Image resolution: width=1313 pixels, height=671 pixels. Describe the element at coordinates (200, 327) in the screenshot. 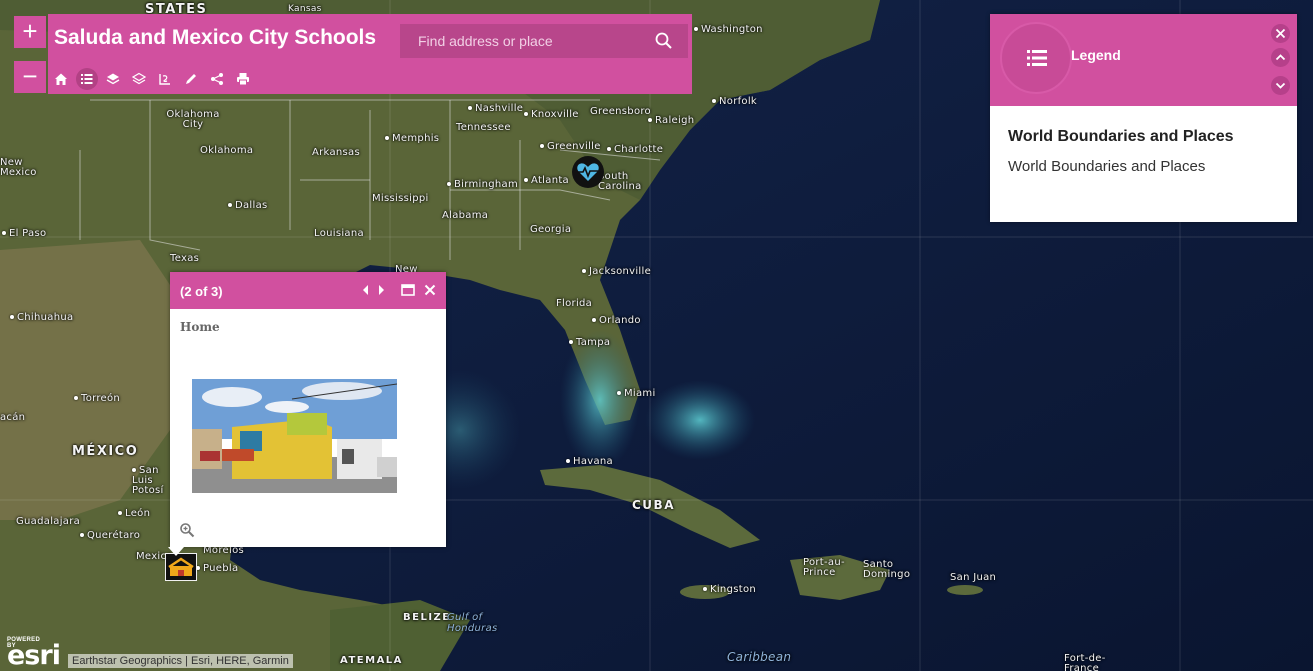

I see `popup-title: Home` at that location.